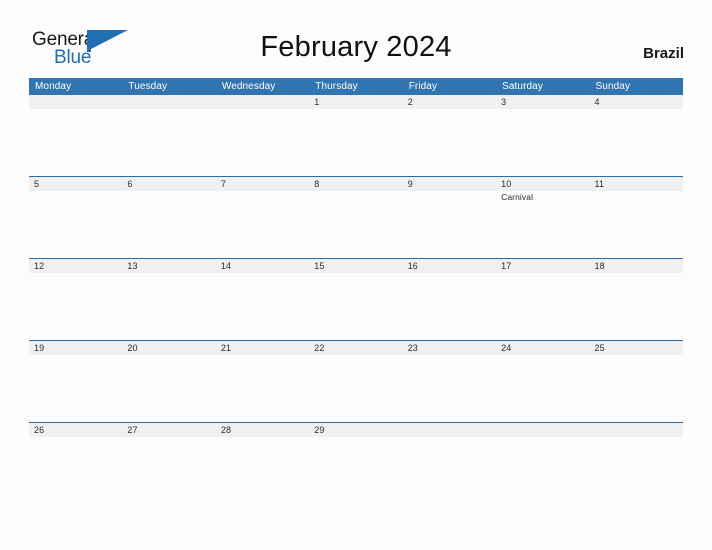  Describe the element at coordinates (168, 381) in the screenshot. I see `day-cell: 20` at that location.